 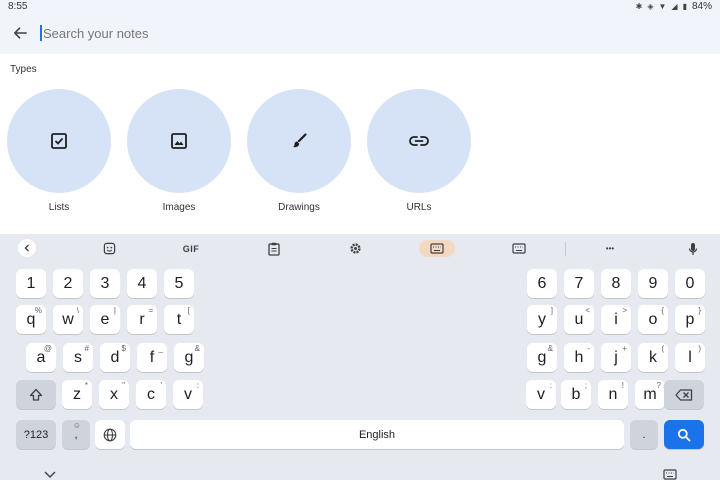 I want to click on signal-icon: ◢, so click(x=674, y=6).